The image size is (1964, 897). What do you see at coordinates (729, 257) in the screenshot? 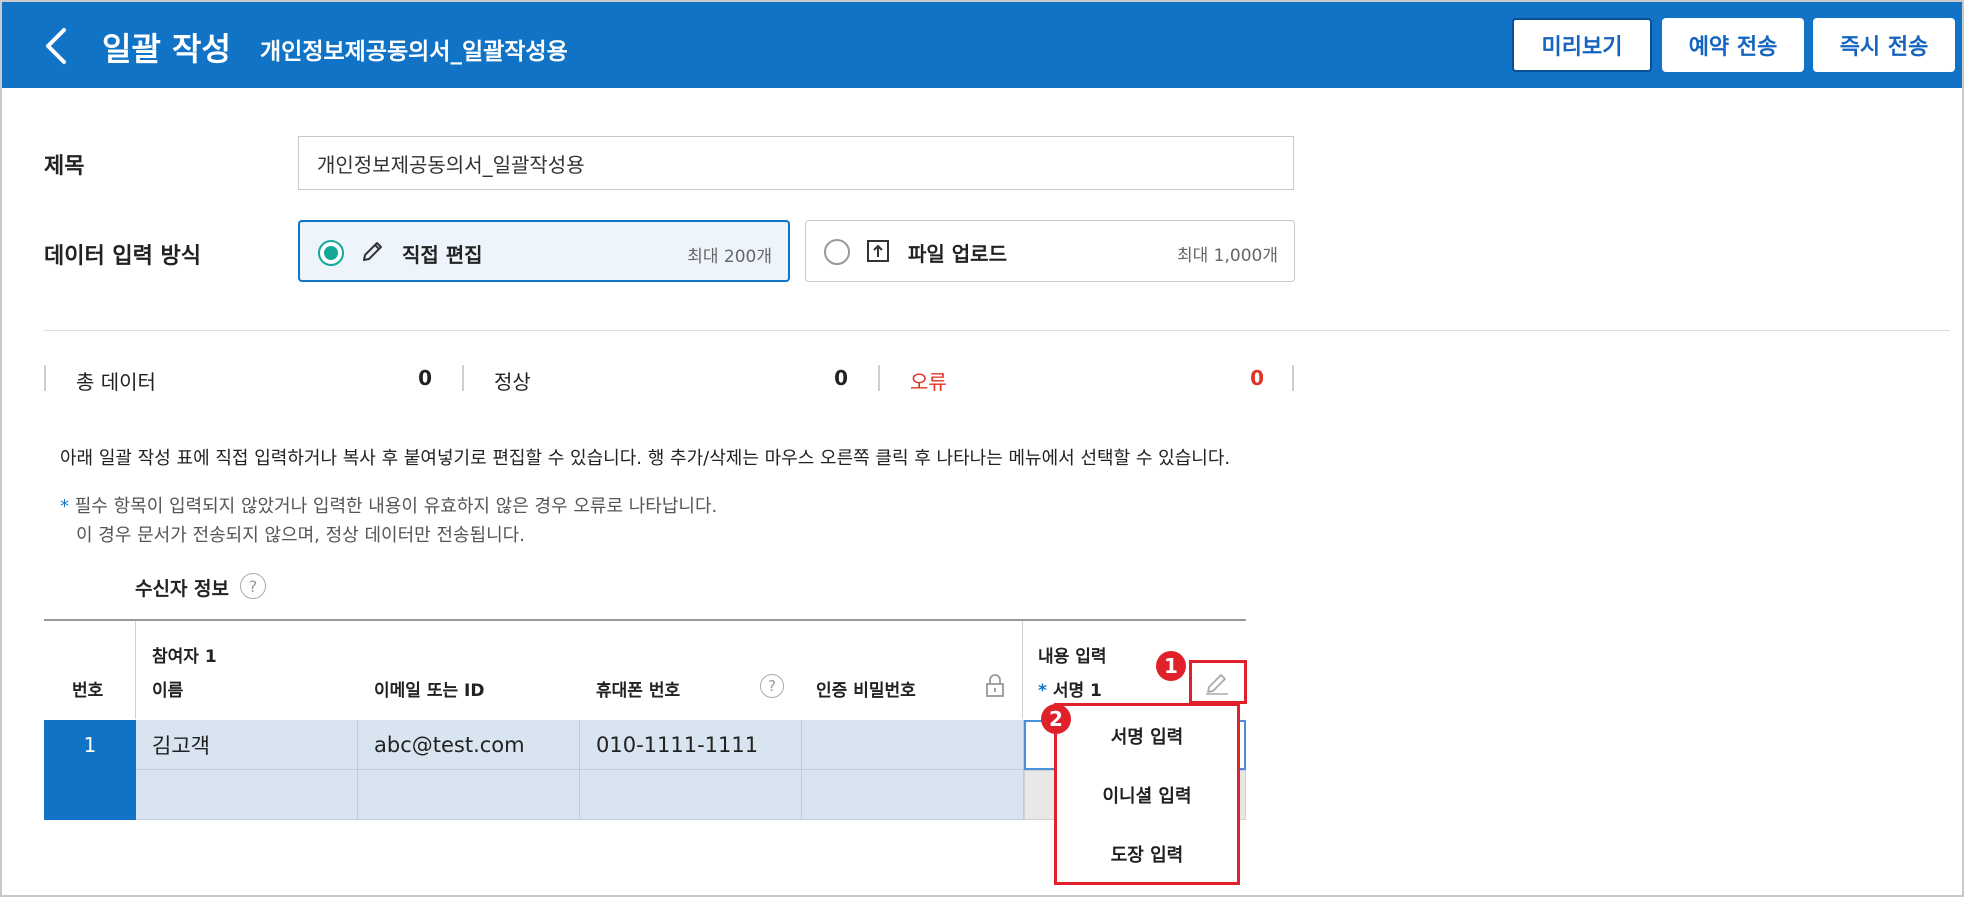
I see `mode-direct-max: 최대 200개` at bounding box center [729, 257].